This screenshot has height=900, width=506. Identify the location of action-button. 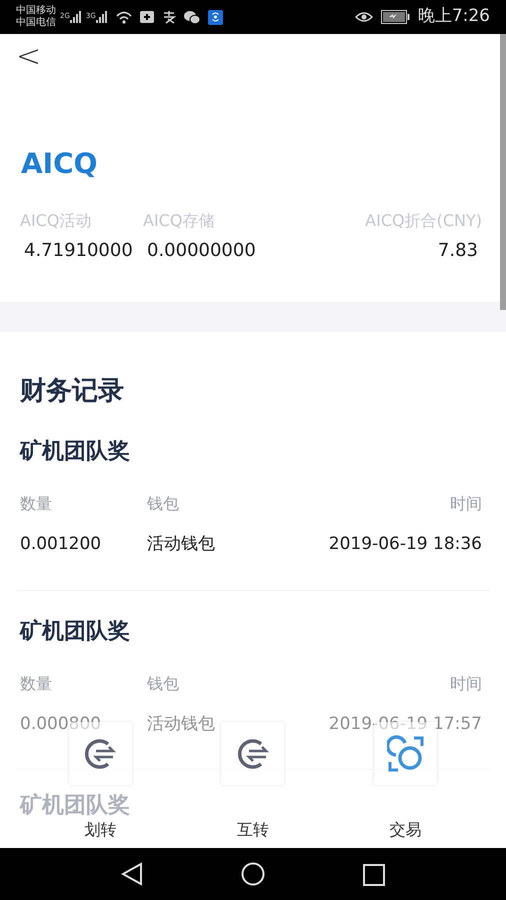
(252, 753).